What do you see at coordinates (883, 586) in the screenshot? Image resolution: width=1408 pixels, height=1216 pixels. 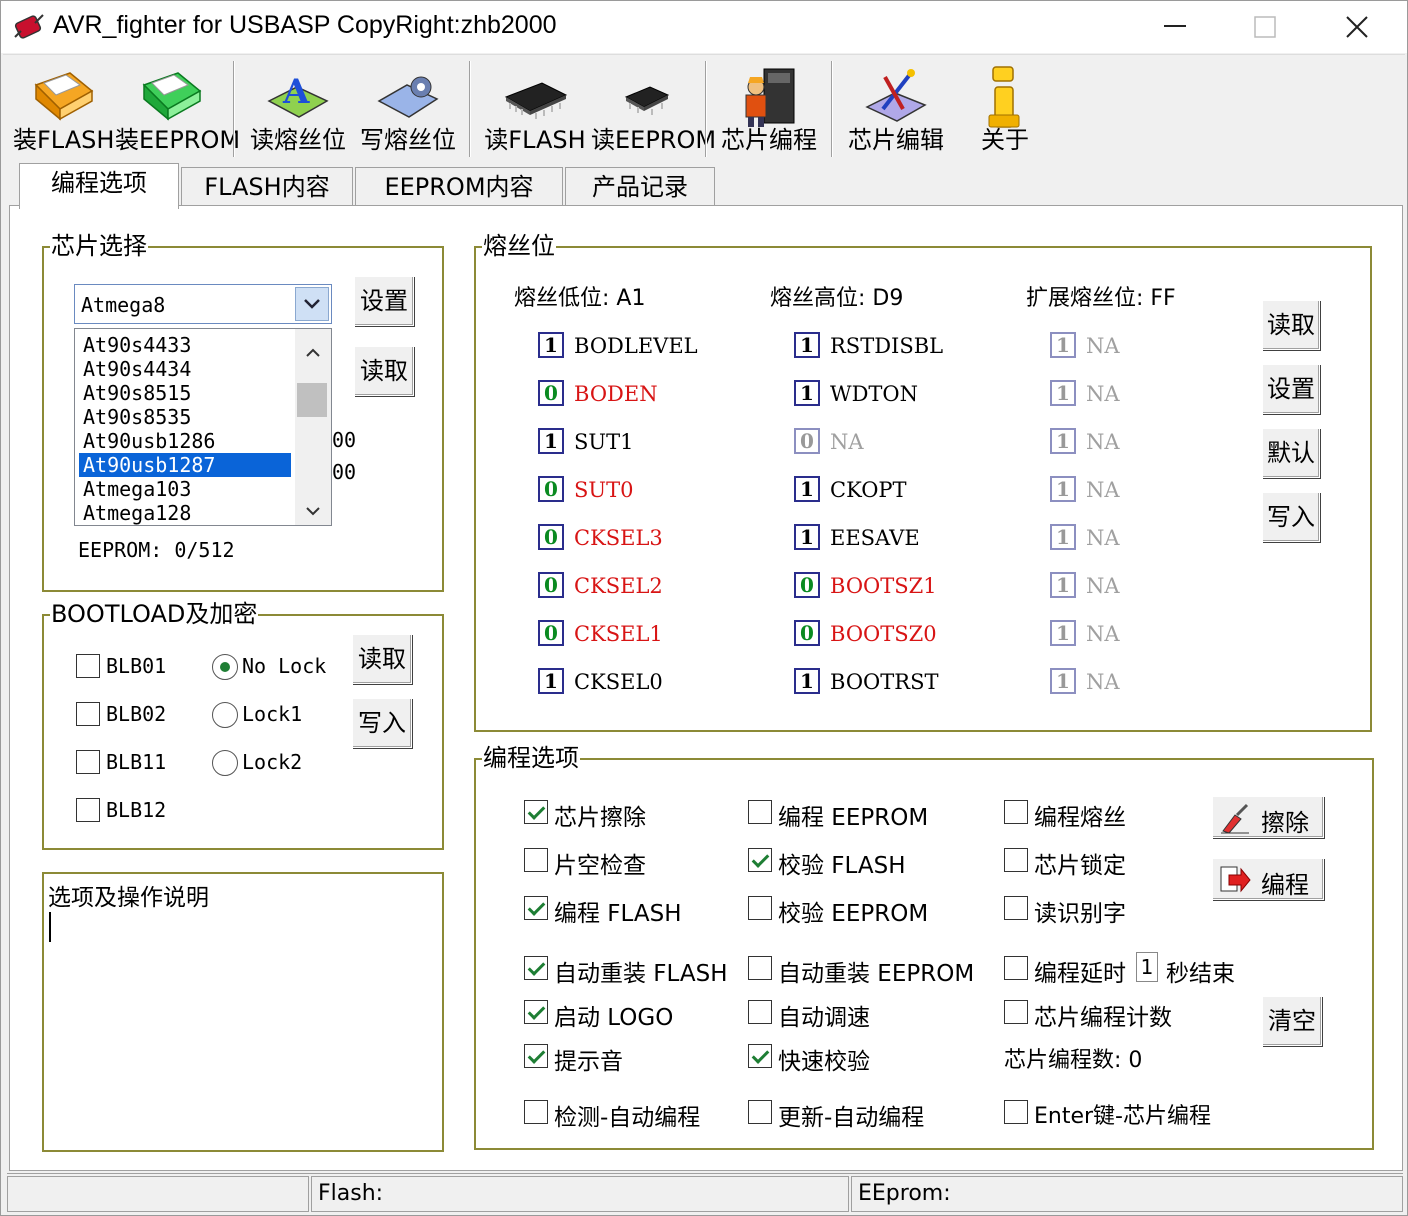 I see `fuse-bit-name: BOOTSZ1` at bounding box center [883, 586].